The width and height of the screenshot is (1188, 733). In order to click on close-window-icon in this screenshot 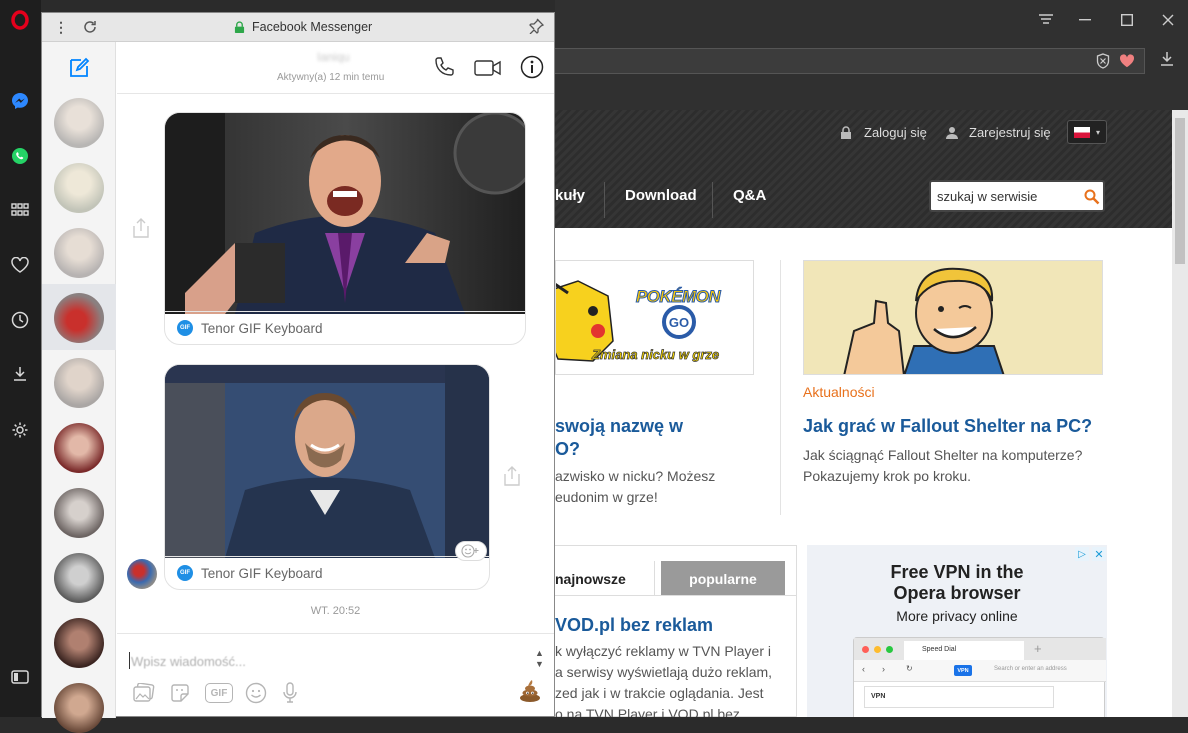, I will do `click(1168, 20)`.